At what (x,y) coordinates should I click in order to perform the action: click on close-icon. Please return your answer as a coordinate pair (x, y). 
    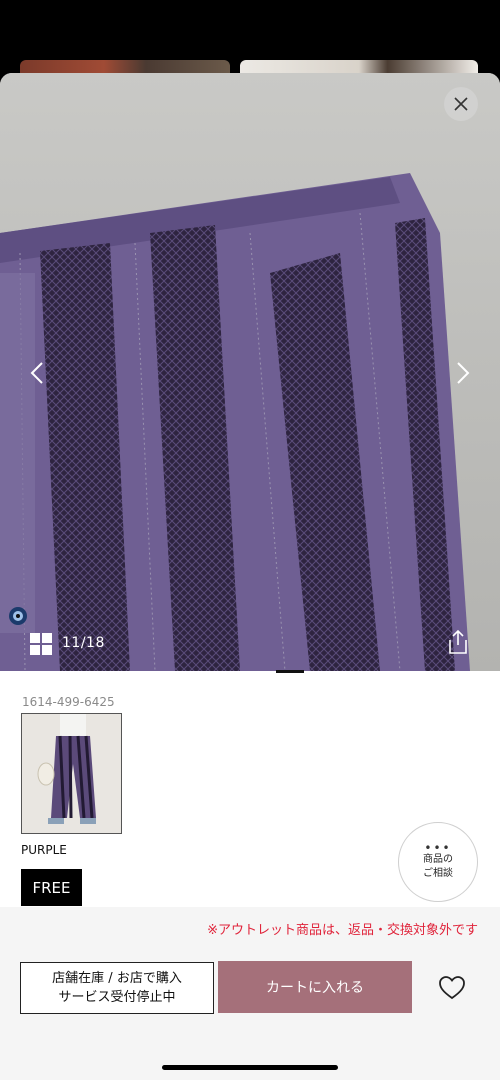
    Looking at the image, I should click on (461, 104).